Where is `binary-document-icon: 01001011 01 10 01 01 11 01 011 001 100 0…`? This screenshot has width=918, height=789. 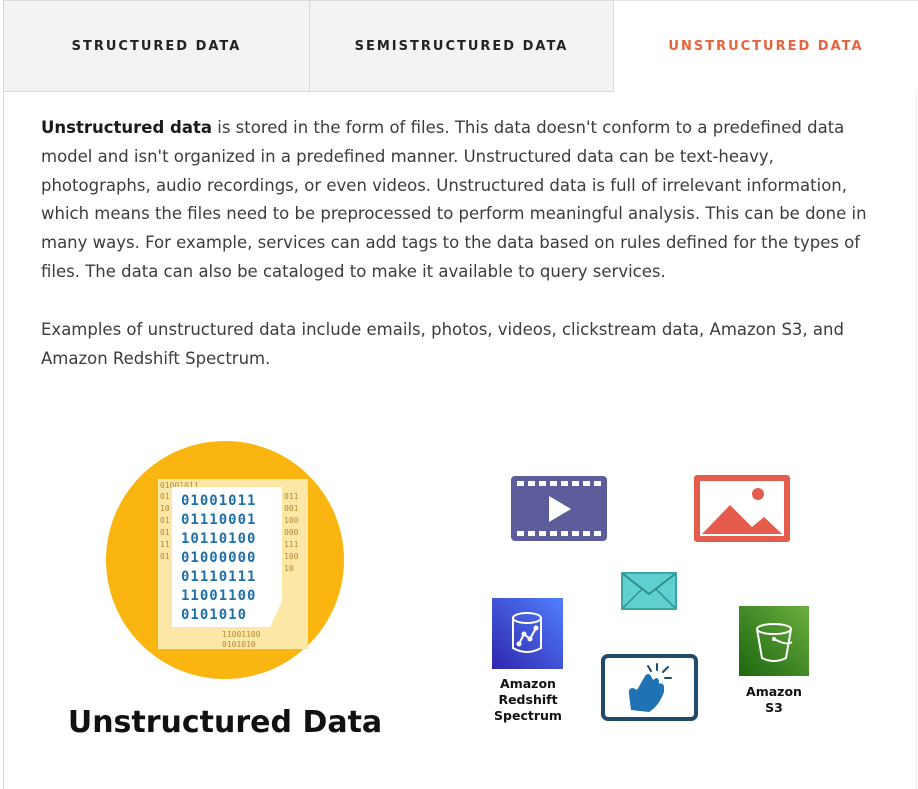
binary-document-icon: 01001011 01 10 01 01 11 01 011 001 100 0… is located at coordinates (225, 560).